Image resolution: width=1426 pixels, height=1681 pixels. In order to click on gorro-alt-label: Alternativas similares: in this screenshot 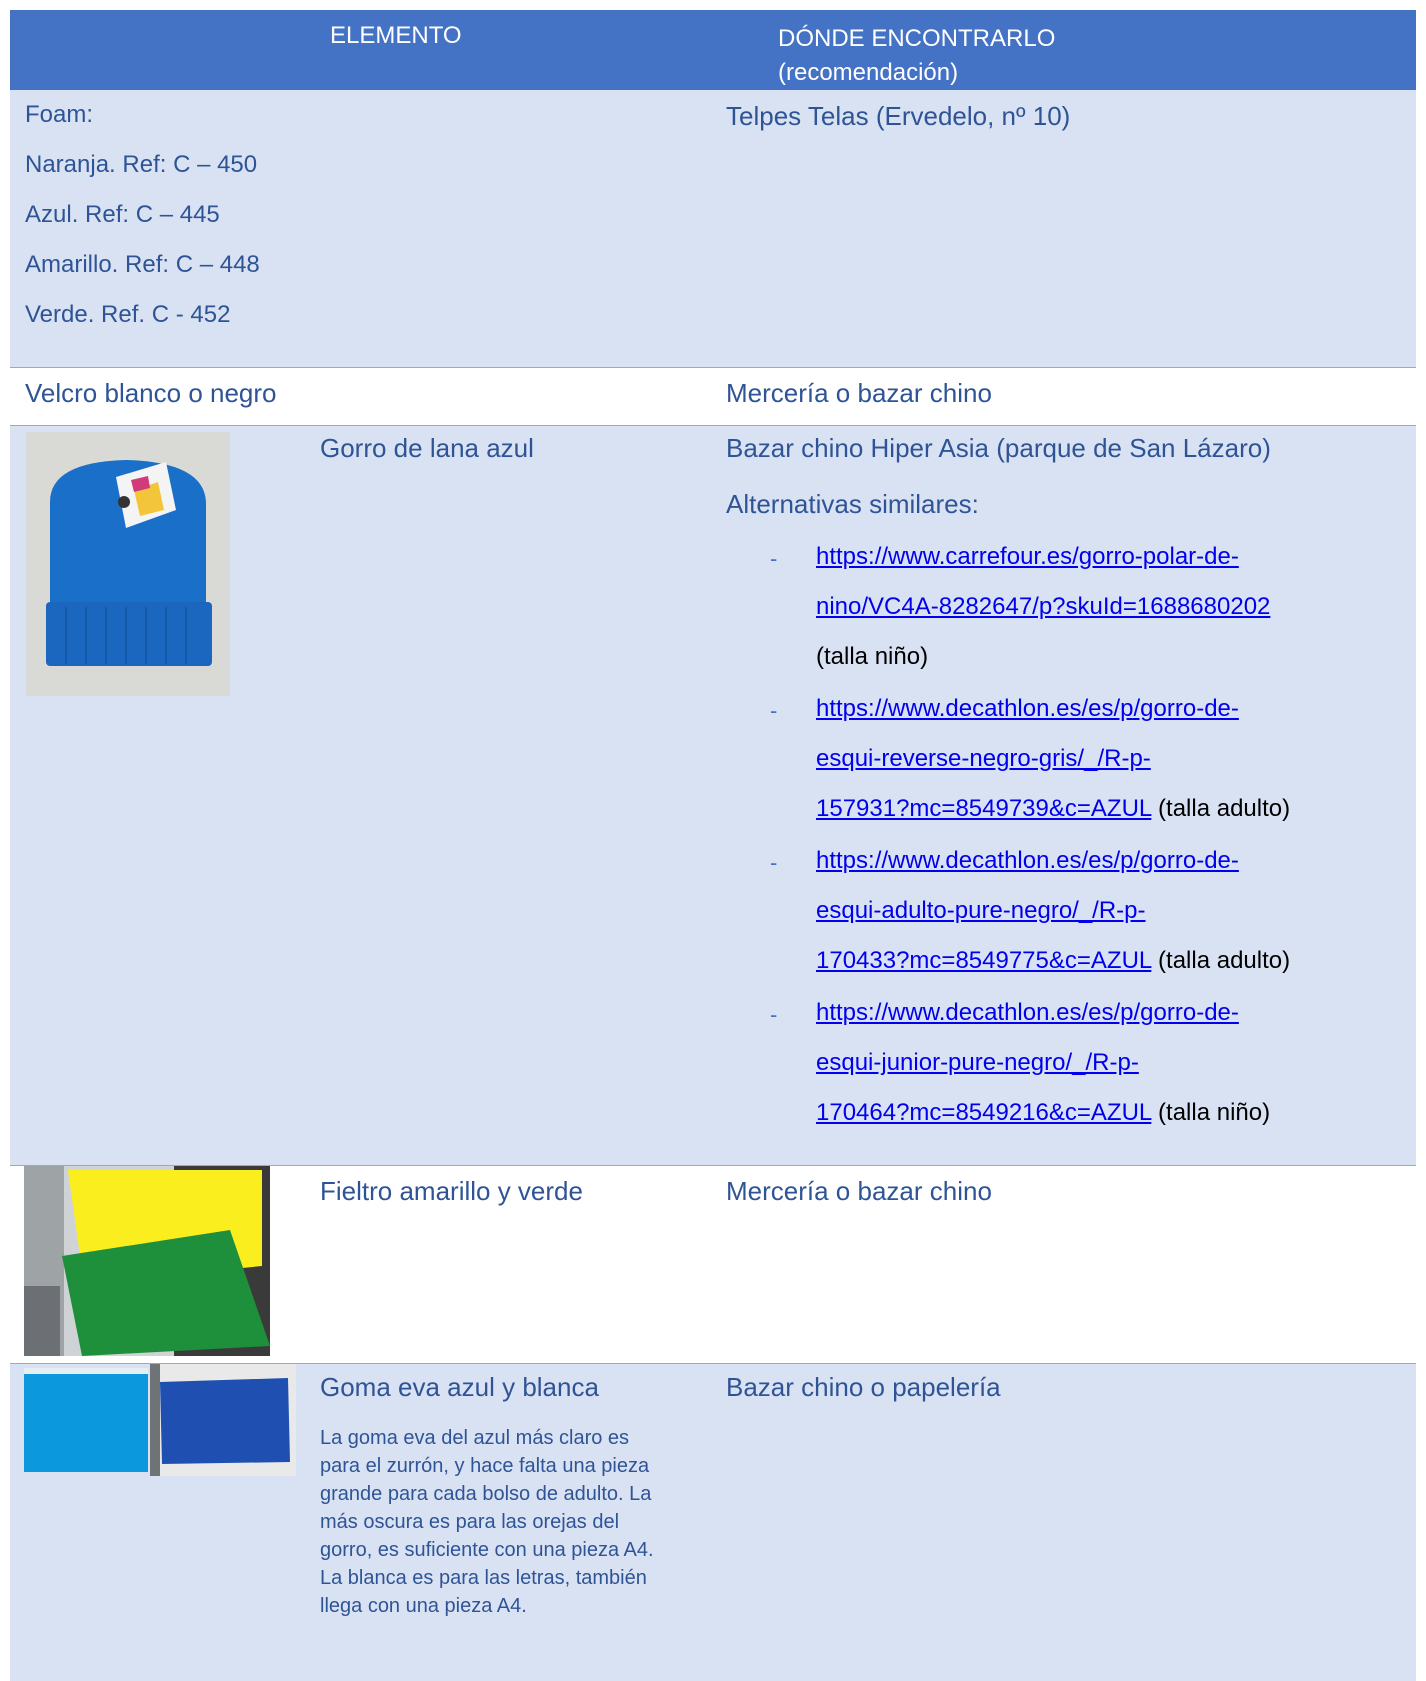, I will do `click(852, 504)`.